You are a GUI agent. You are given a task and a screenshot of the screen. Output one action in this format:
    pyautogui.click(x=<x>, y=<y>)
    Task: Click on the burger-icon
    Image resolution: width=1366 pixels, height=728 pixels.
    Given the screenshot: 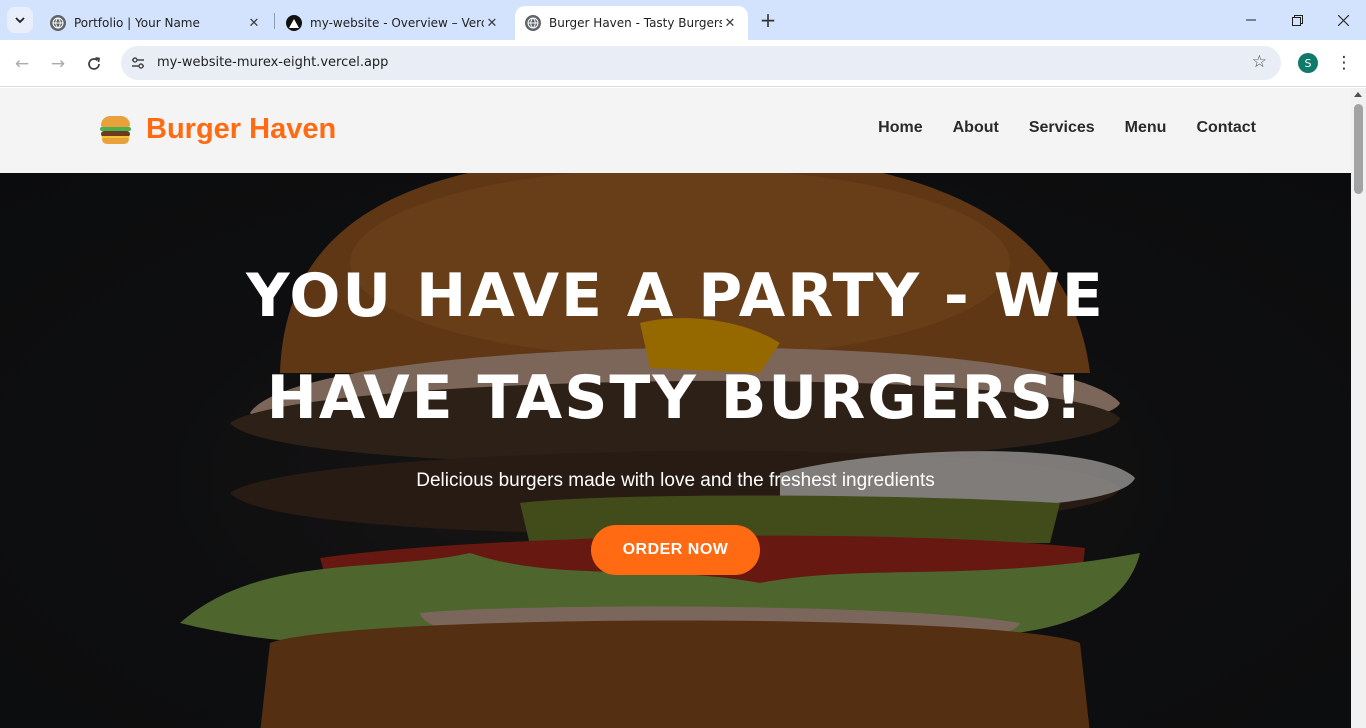 What is the action you would take?
    pyautogui.click(x=115, y=130)
    